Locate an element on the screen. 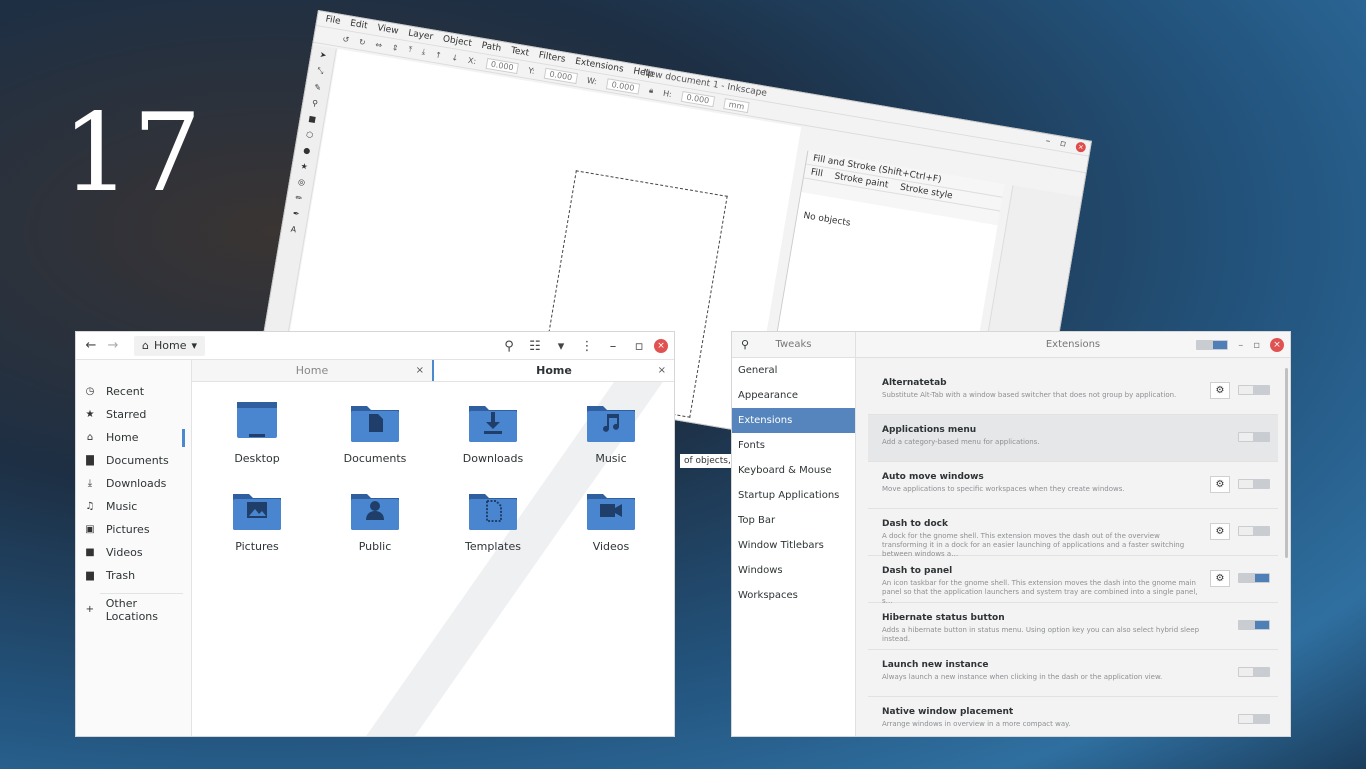  scrollbar is located at coordinates (1286, 463).